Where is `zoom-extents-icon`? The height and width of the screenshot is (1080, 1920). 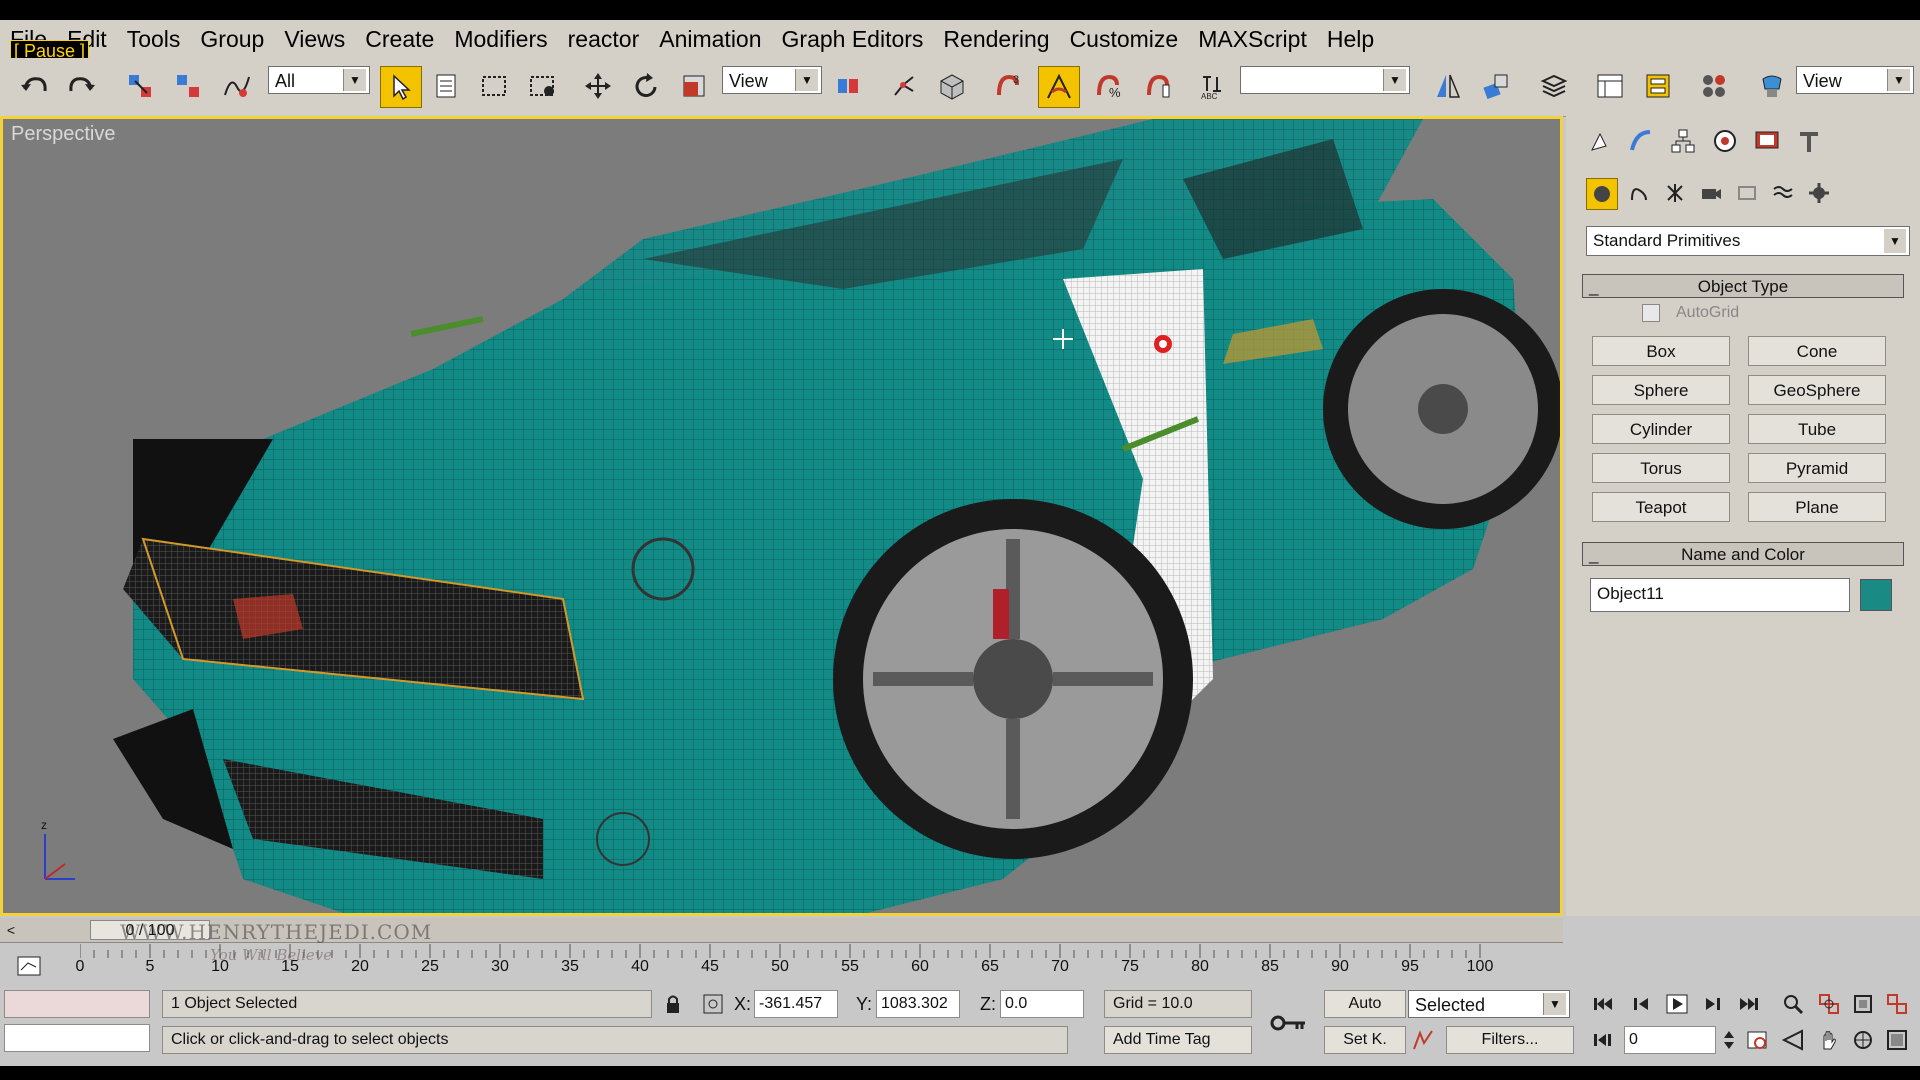 zoom-extents-icon is located at coordinates (1863, 1004).